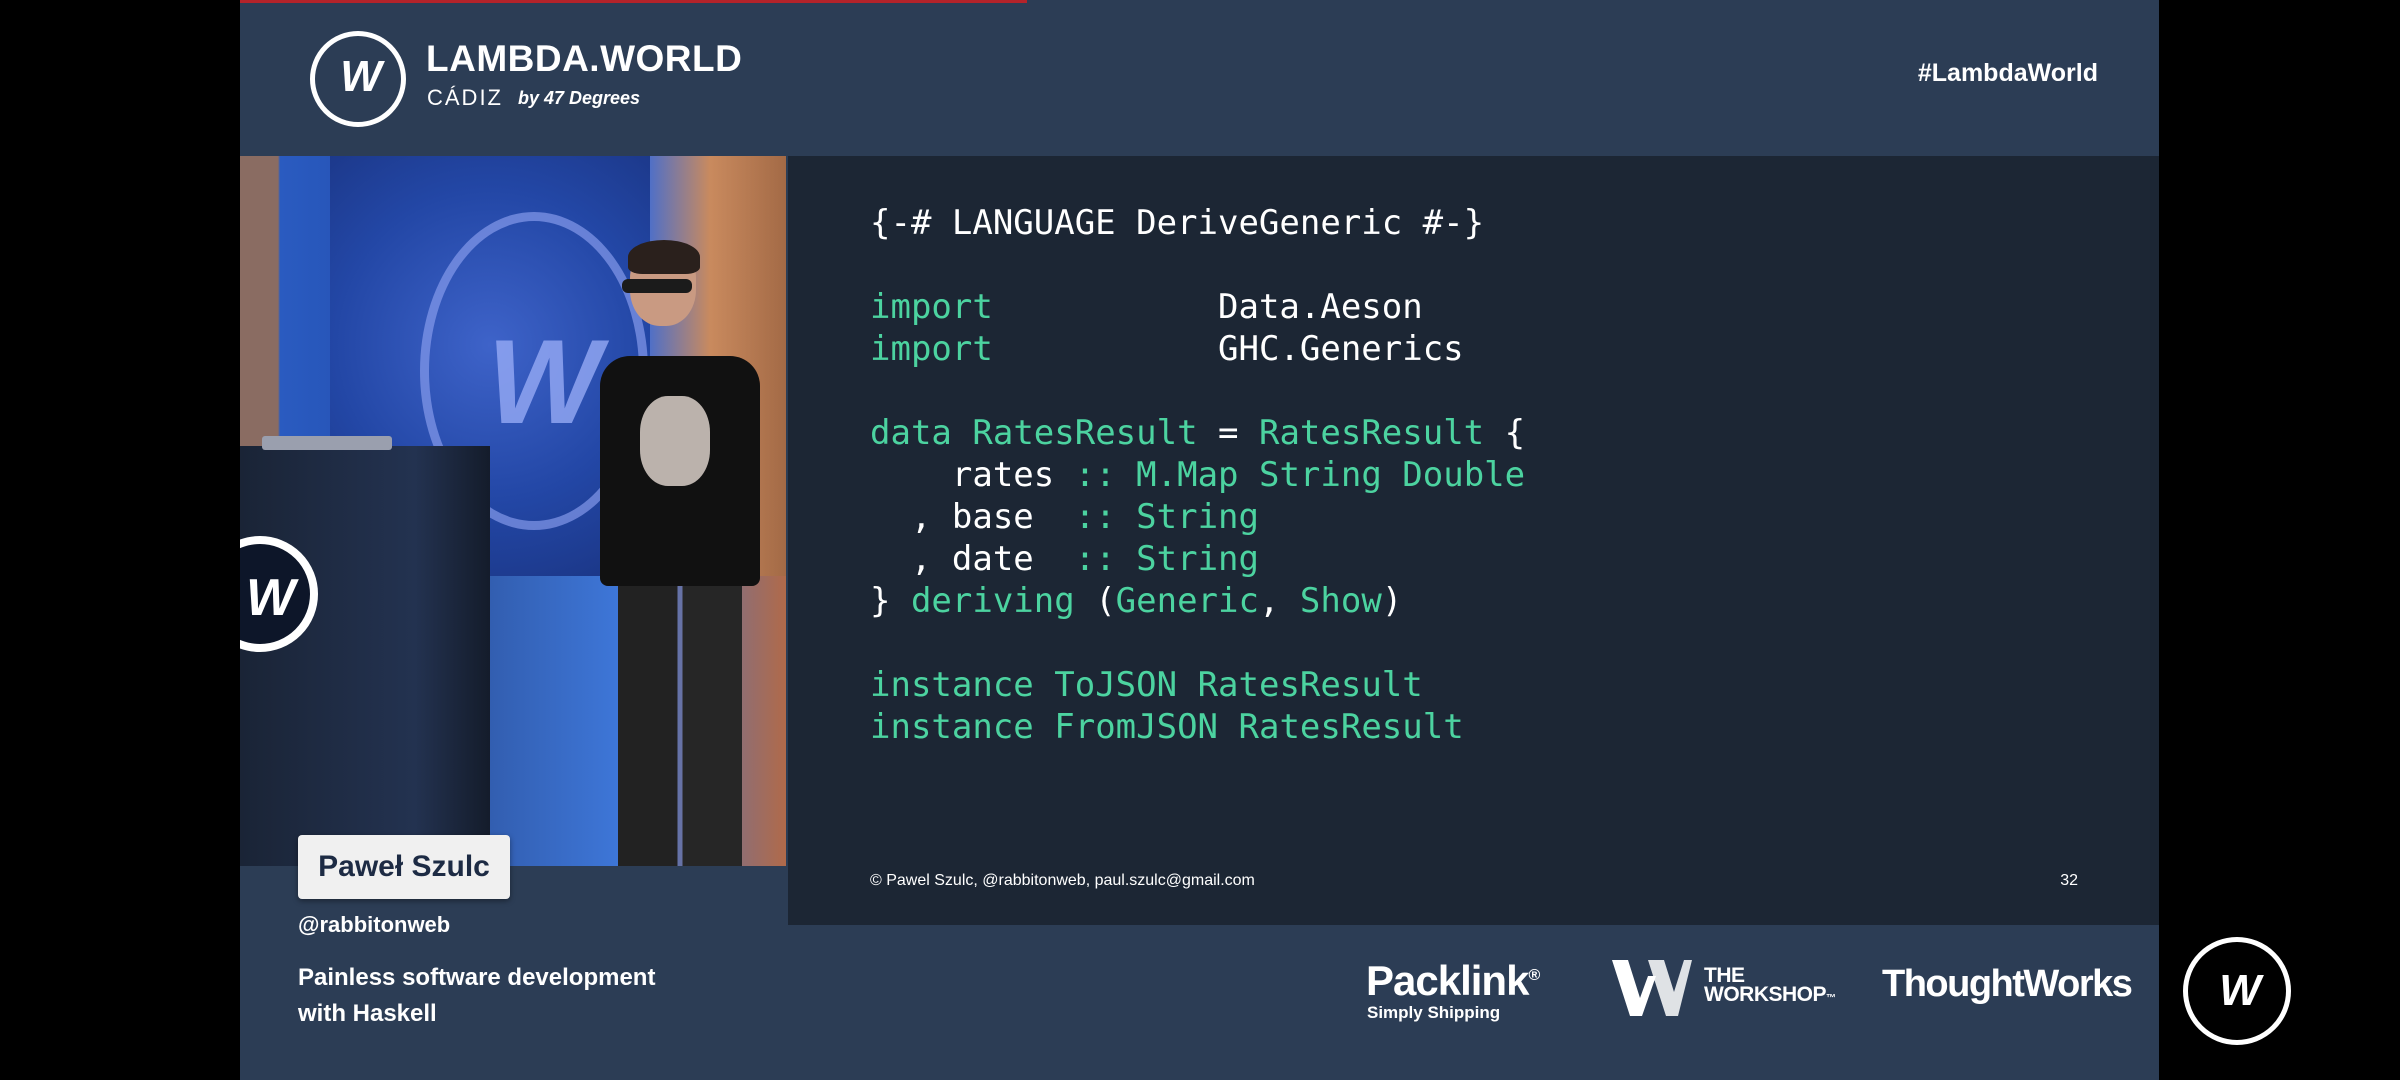 The width and height of the screenshot is (2400, 1080). Describe the element at coordinates (1085, 433) in the screenshot. I see `code-type-name: RatesResult` at that location.